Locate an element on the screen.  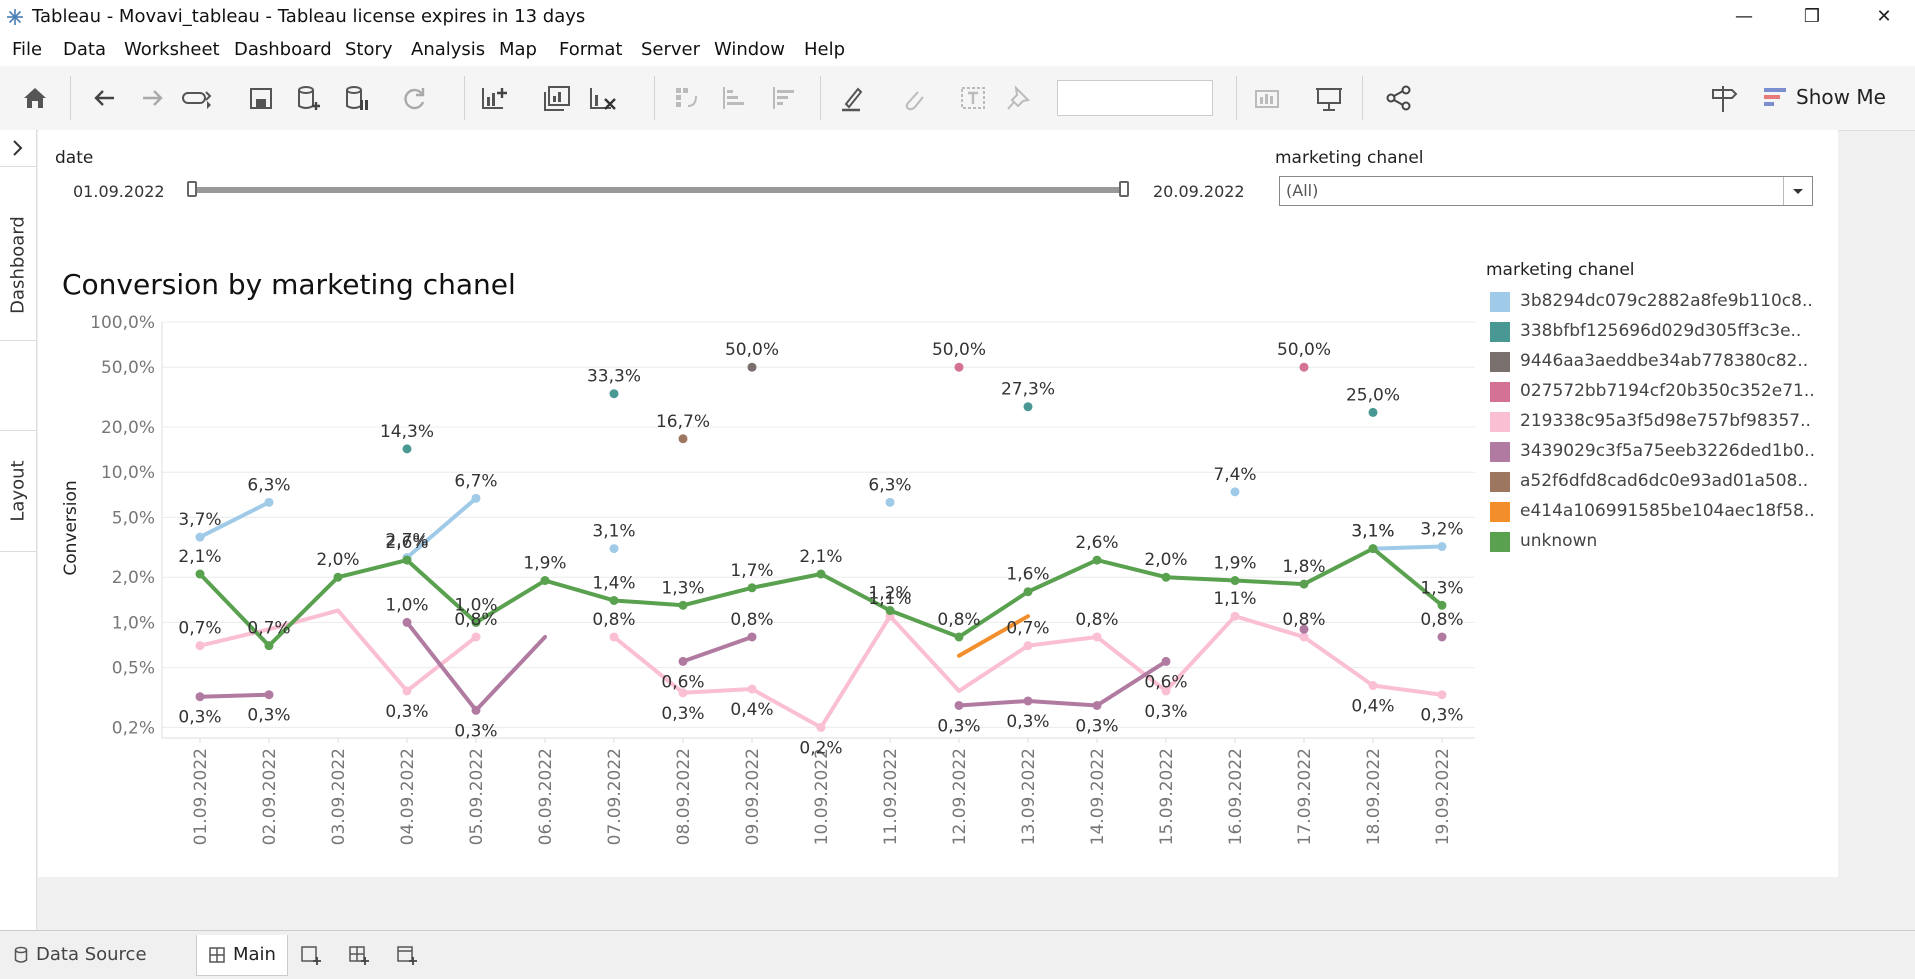
y-tick-label: 0,2% is located at coordinates (133, 728).